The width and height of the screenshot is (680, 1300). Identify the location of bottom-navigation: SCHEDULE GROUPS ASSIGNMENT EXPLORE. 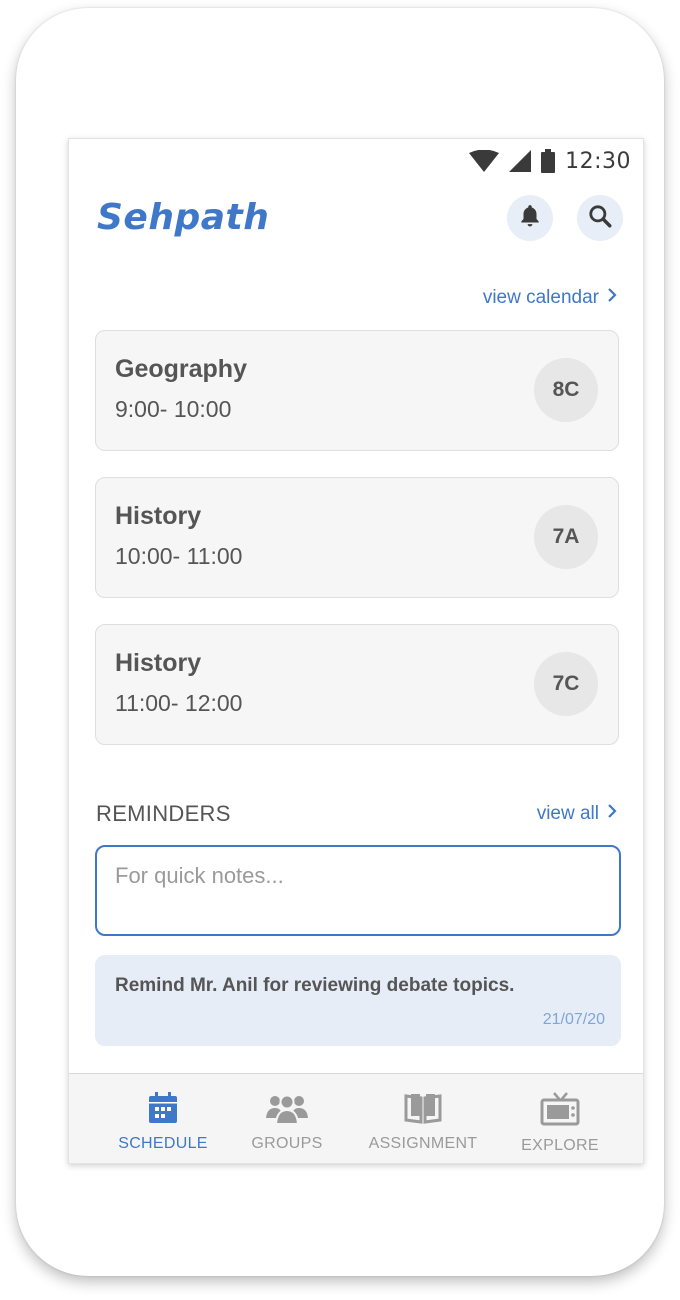
(356, 1118).